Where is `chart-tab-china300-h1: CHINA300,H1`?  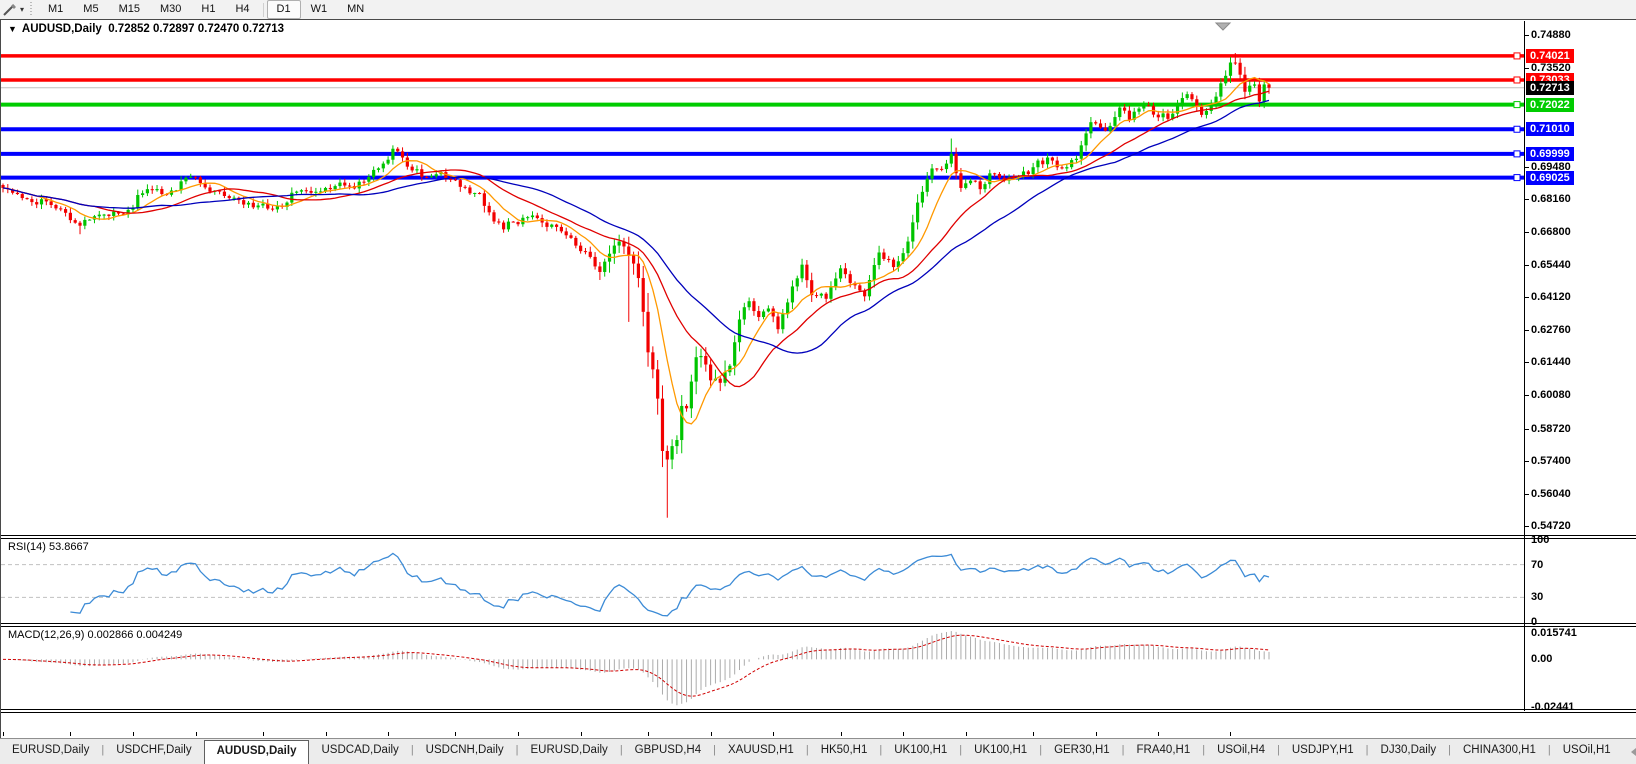 chart-tab-china300-h1: CHINA300,H1 is located at coordinates (1499, 751).